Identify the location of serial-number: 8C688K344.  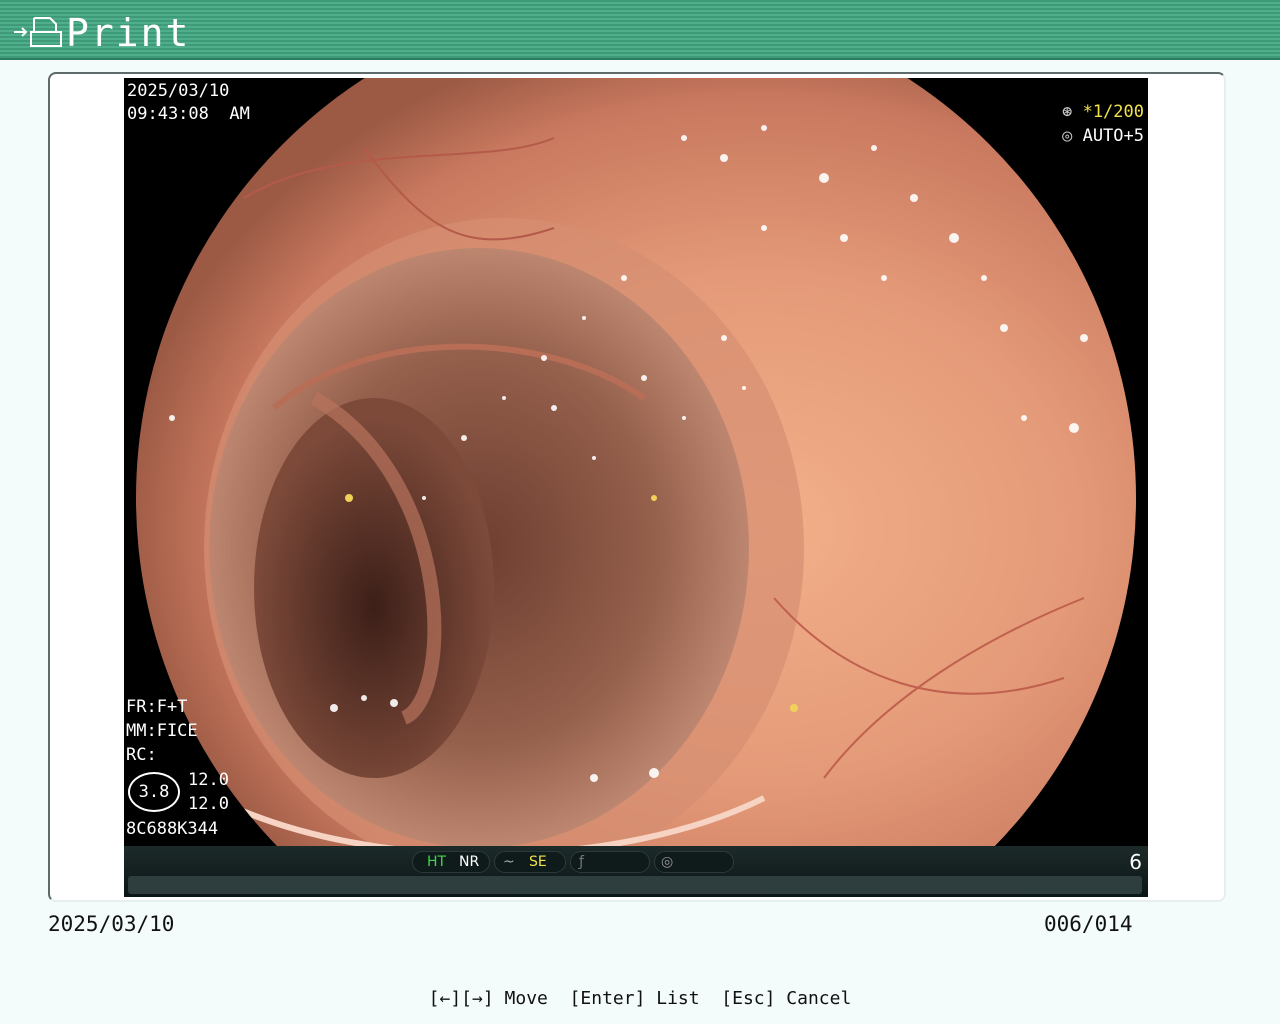
(172, 829).